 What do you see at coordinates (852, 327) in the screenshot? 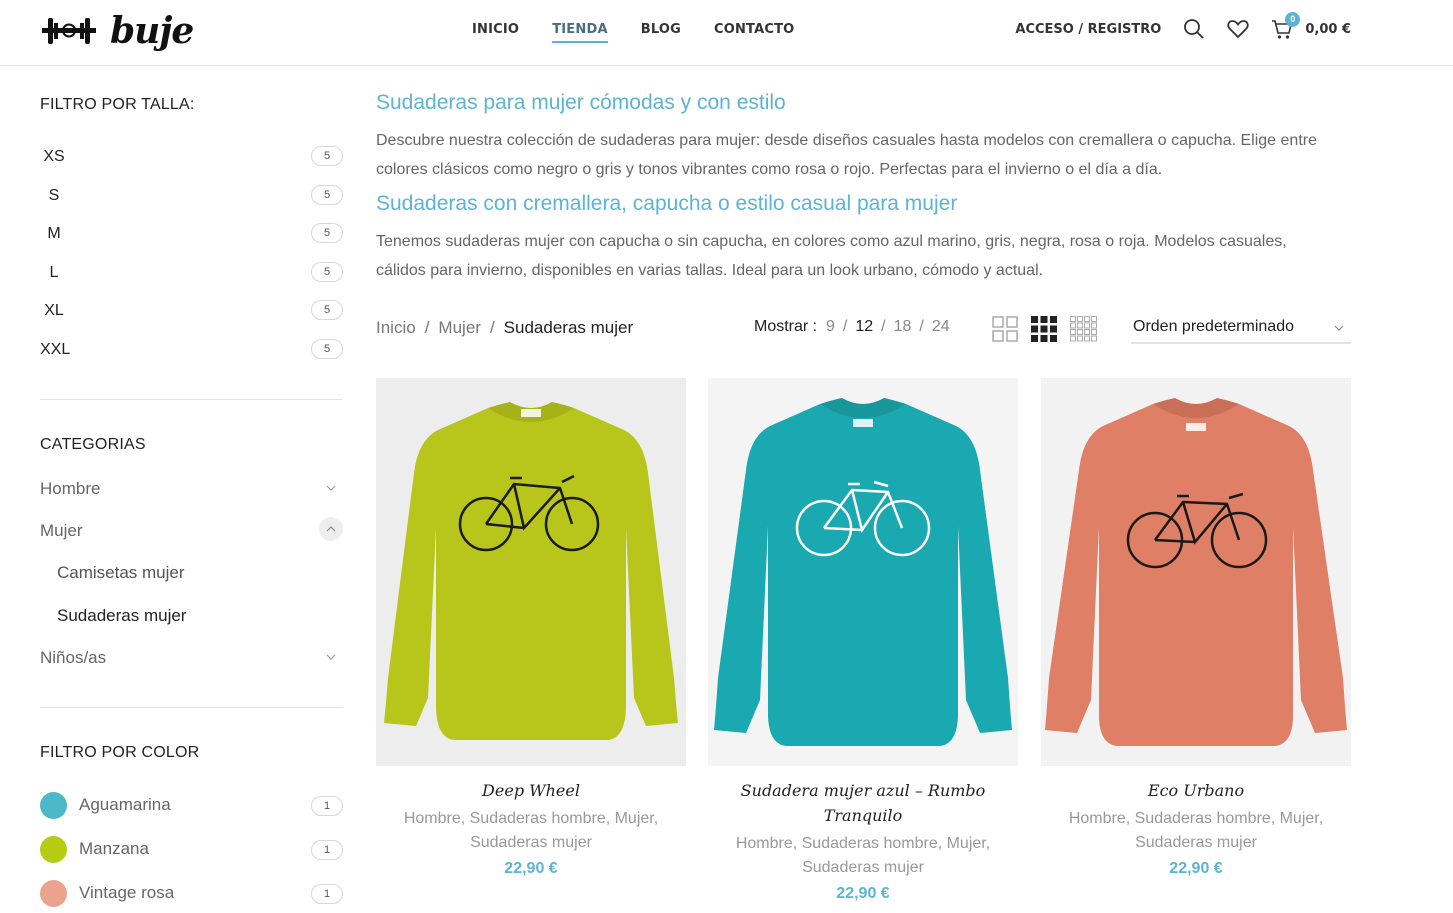
I see `per-page-selector: Mostrar : 9 / 12 / 18 / 24` at bounding box center [852, 327].